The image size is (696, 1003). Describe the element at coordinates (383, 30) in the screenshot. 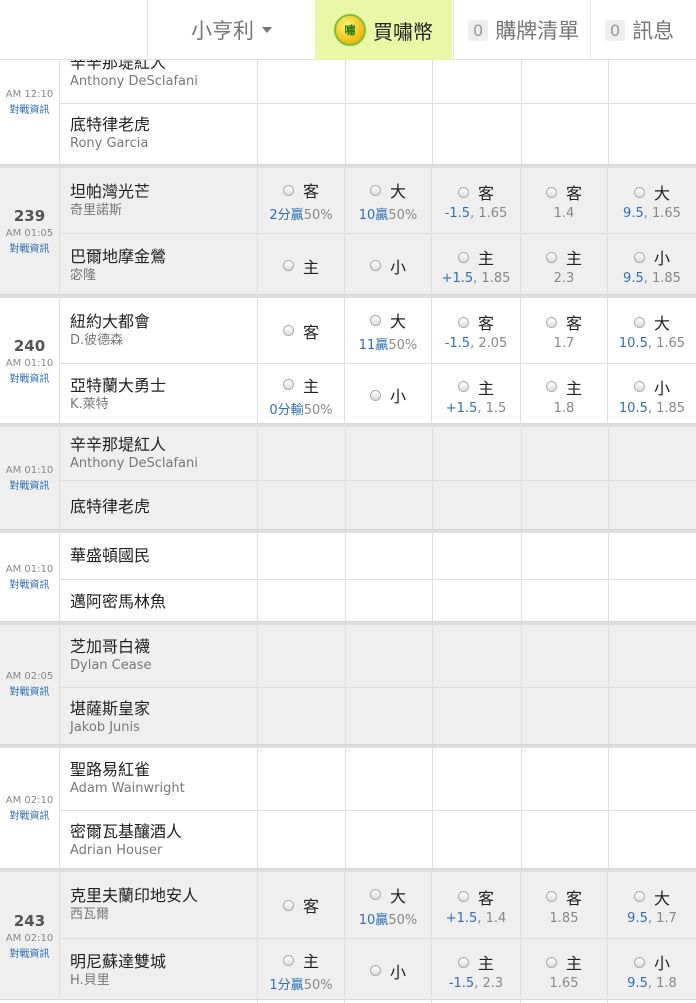

I see `buy-coin-button: 嘯 買嘯幣` at that location.